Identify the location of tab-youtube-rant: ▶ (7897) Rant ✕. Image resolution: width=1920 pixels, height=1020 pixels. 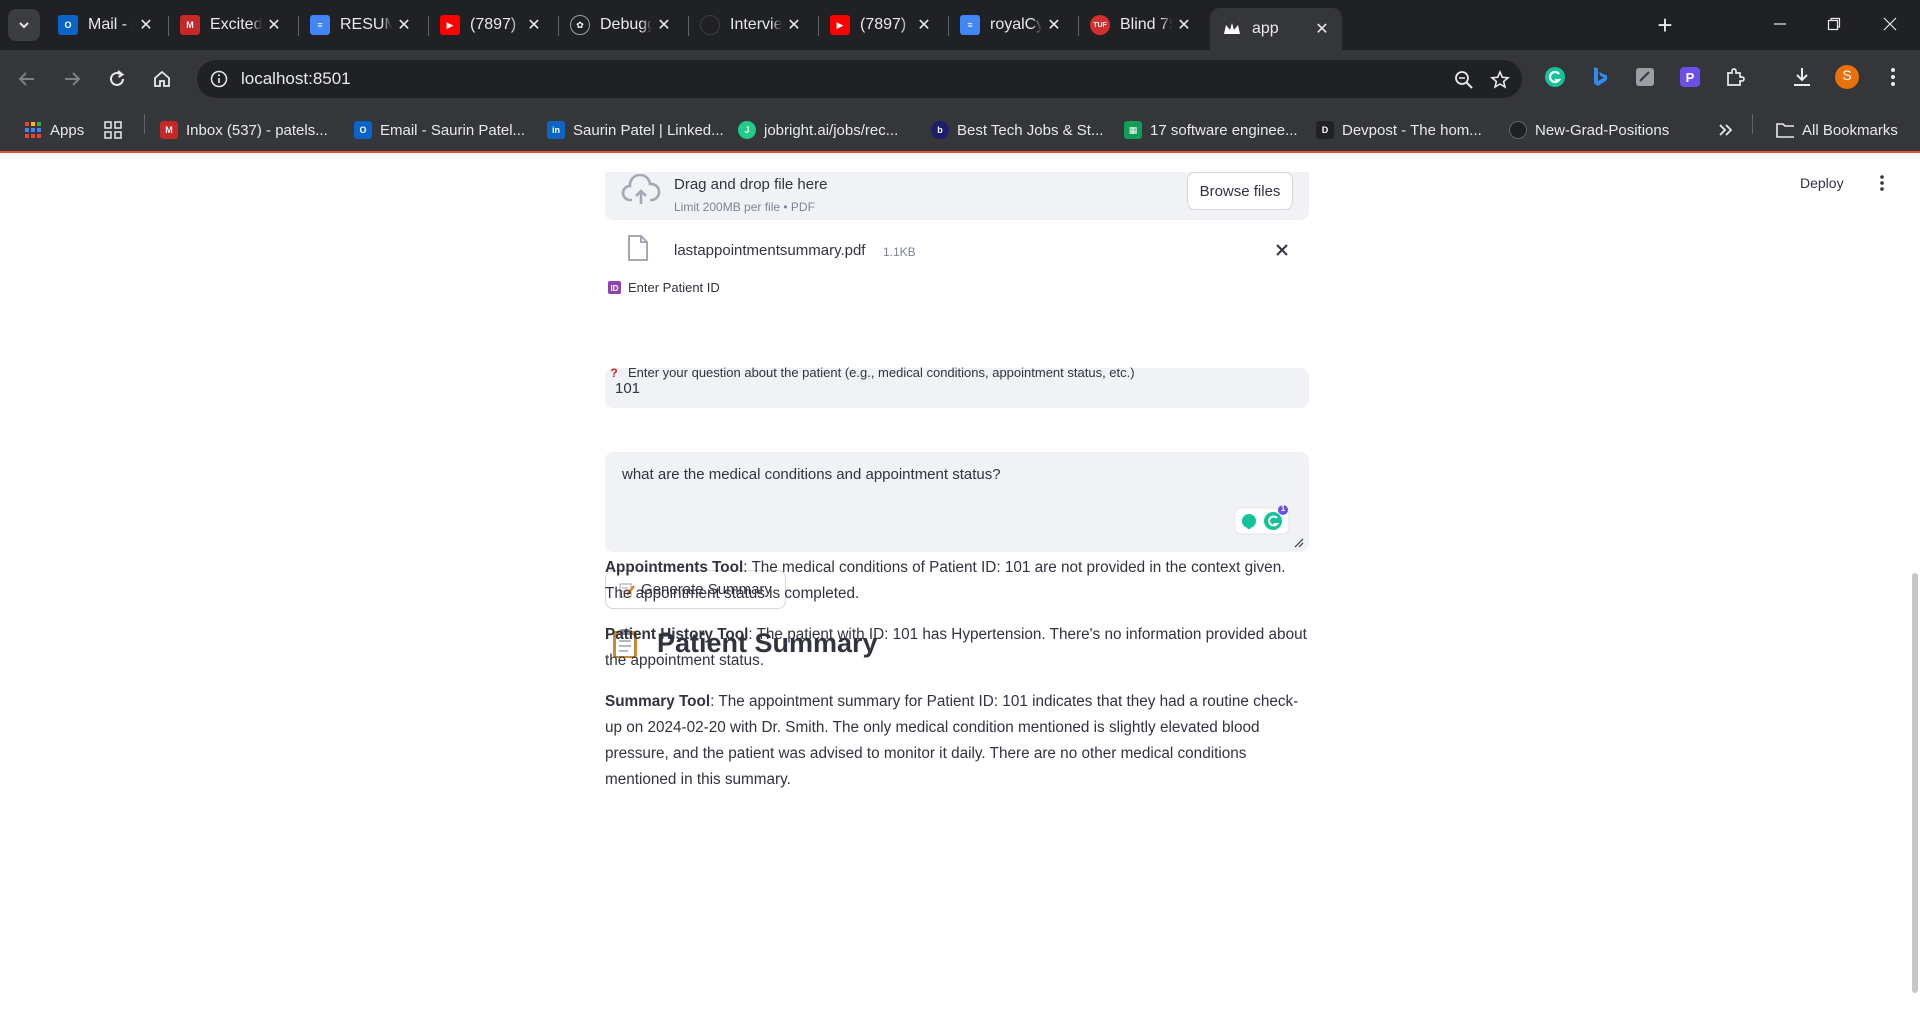
(491, 25).